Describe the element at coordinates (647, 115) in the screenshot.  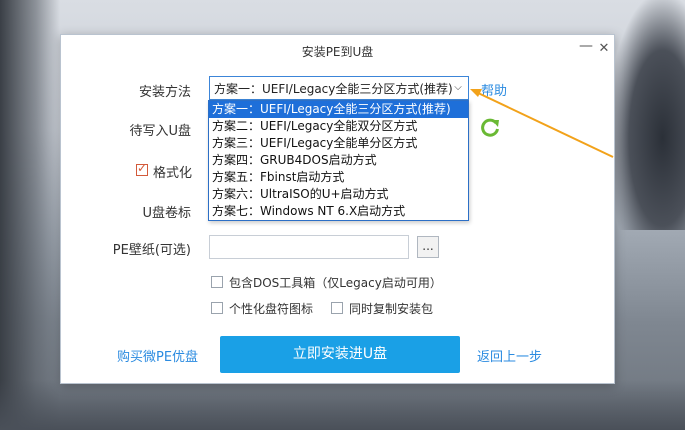
I see `wallpaper-trees-right` at that location.